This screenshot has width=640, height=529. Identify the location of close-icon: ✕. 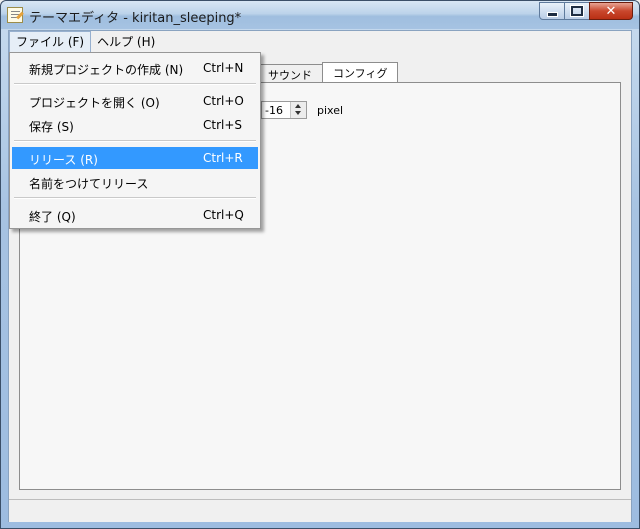
(611, 11).